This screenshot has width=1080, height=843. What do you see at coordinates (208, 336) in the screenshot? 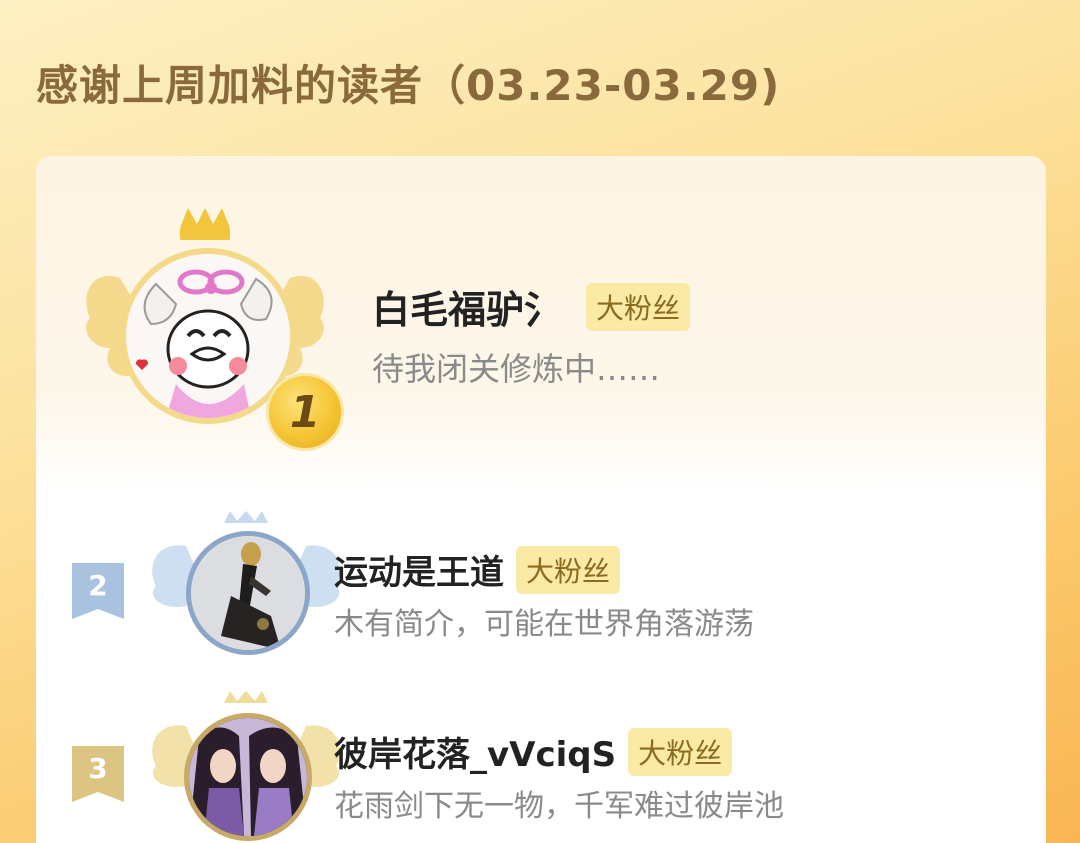
I see `cartoon-bunny-avatar-icon` at bounding box center [208, 336].